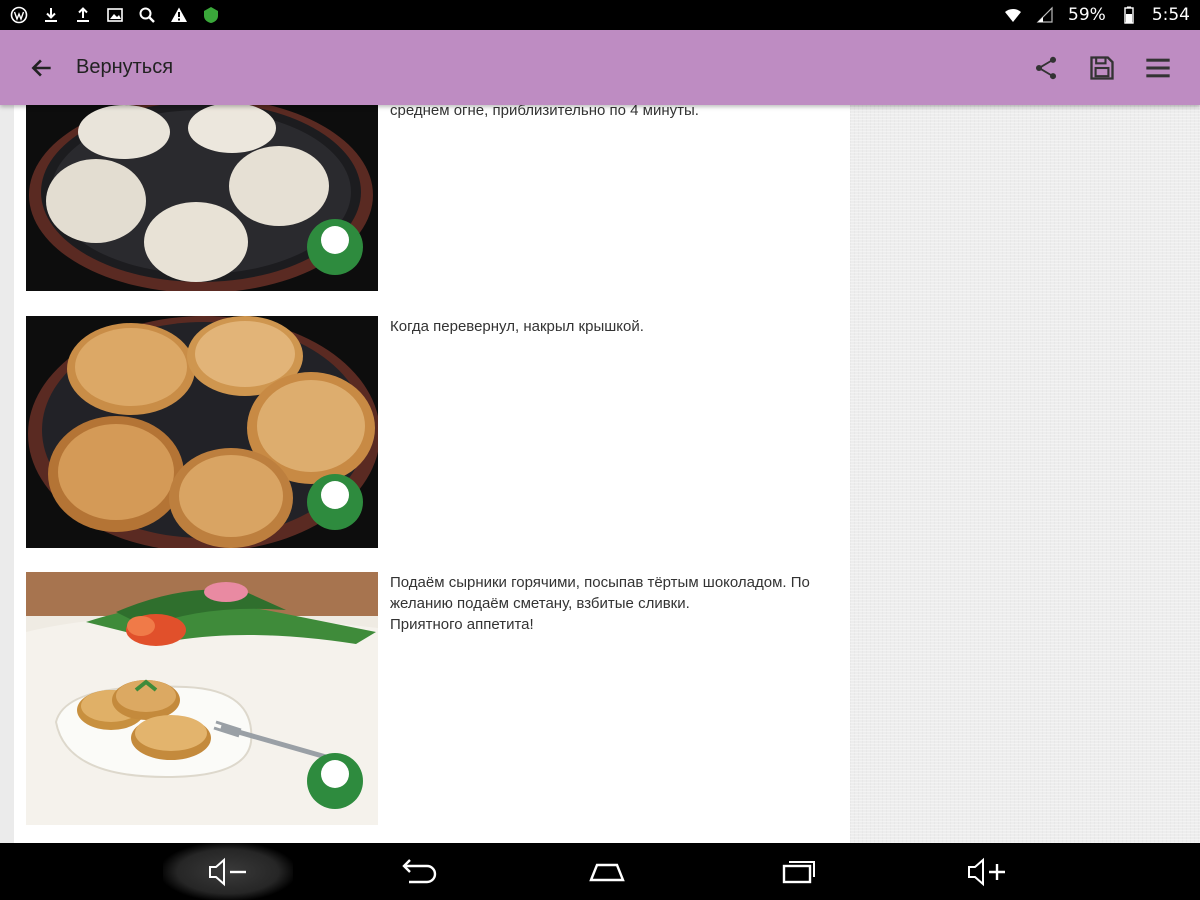  I want to click on upload-icon, so click(83, 15).